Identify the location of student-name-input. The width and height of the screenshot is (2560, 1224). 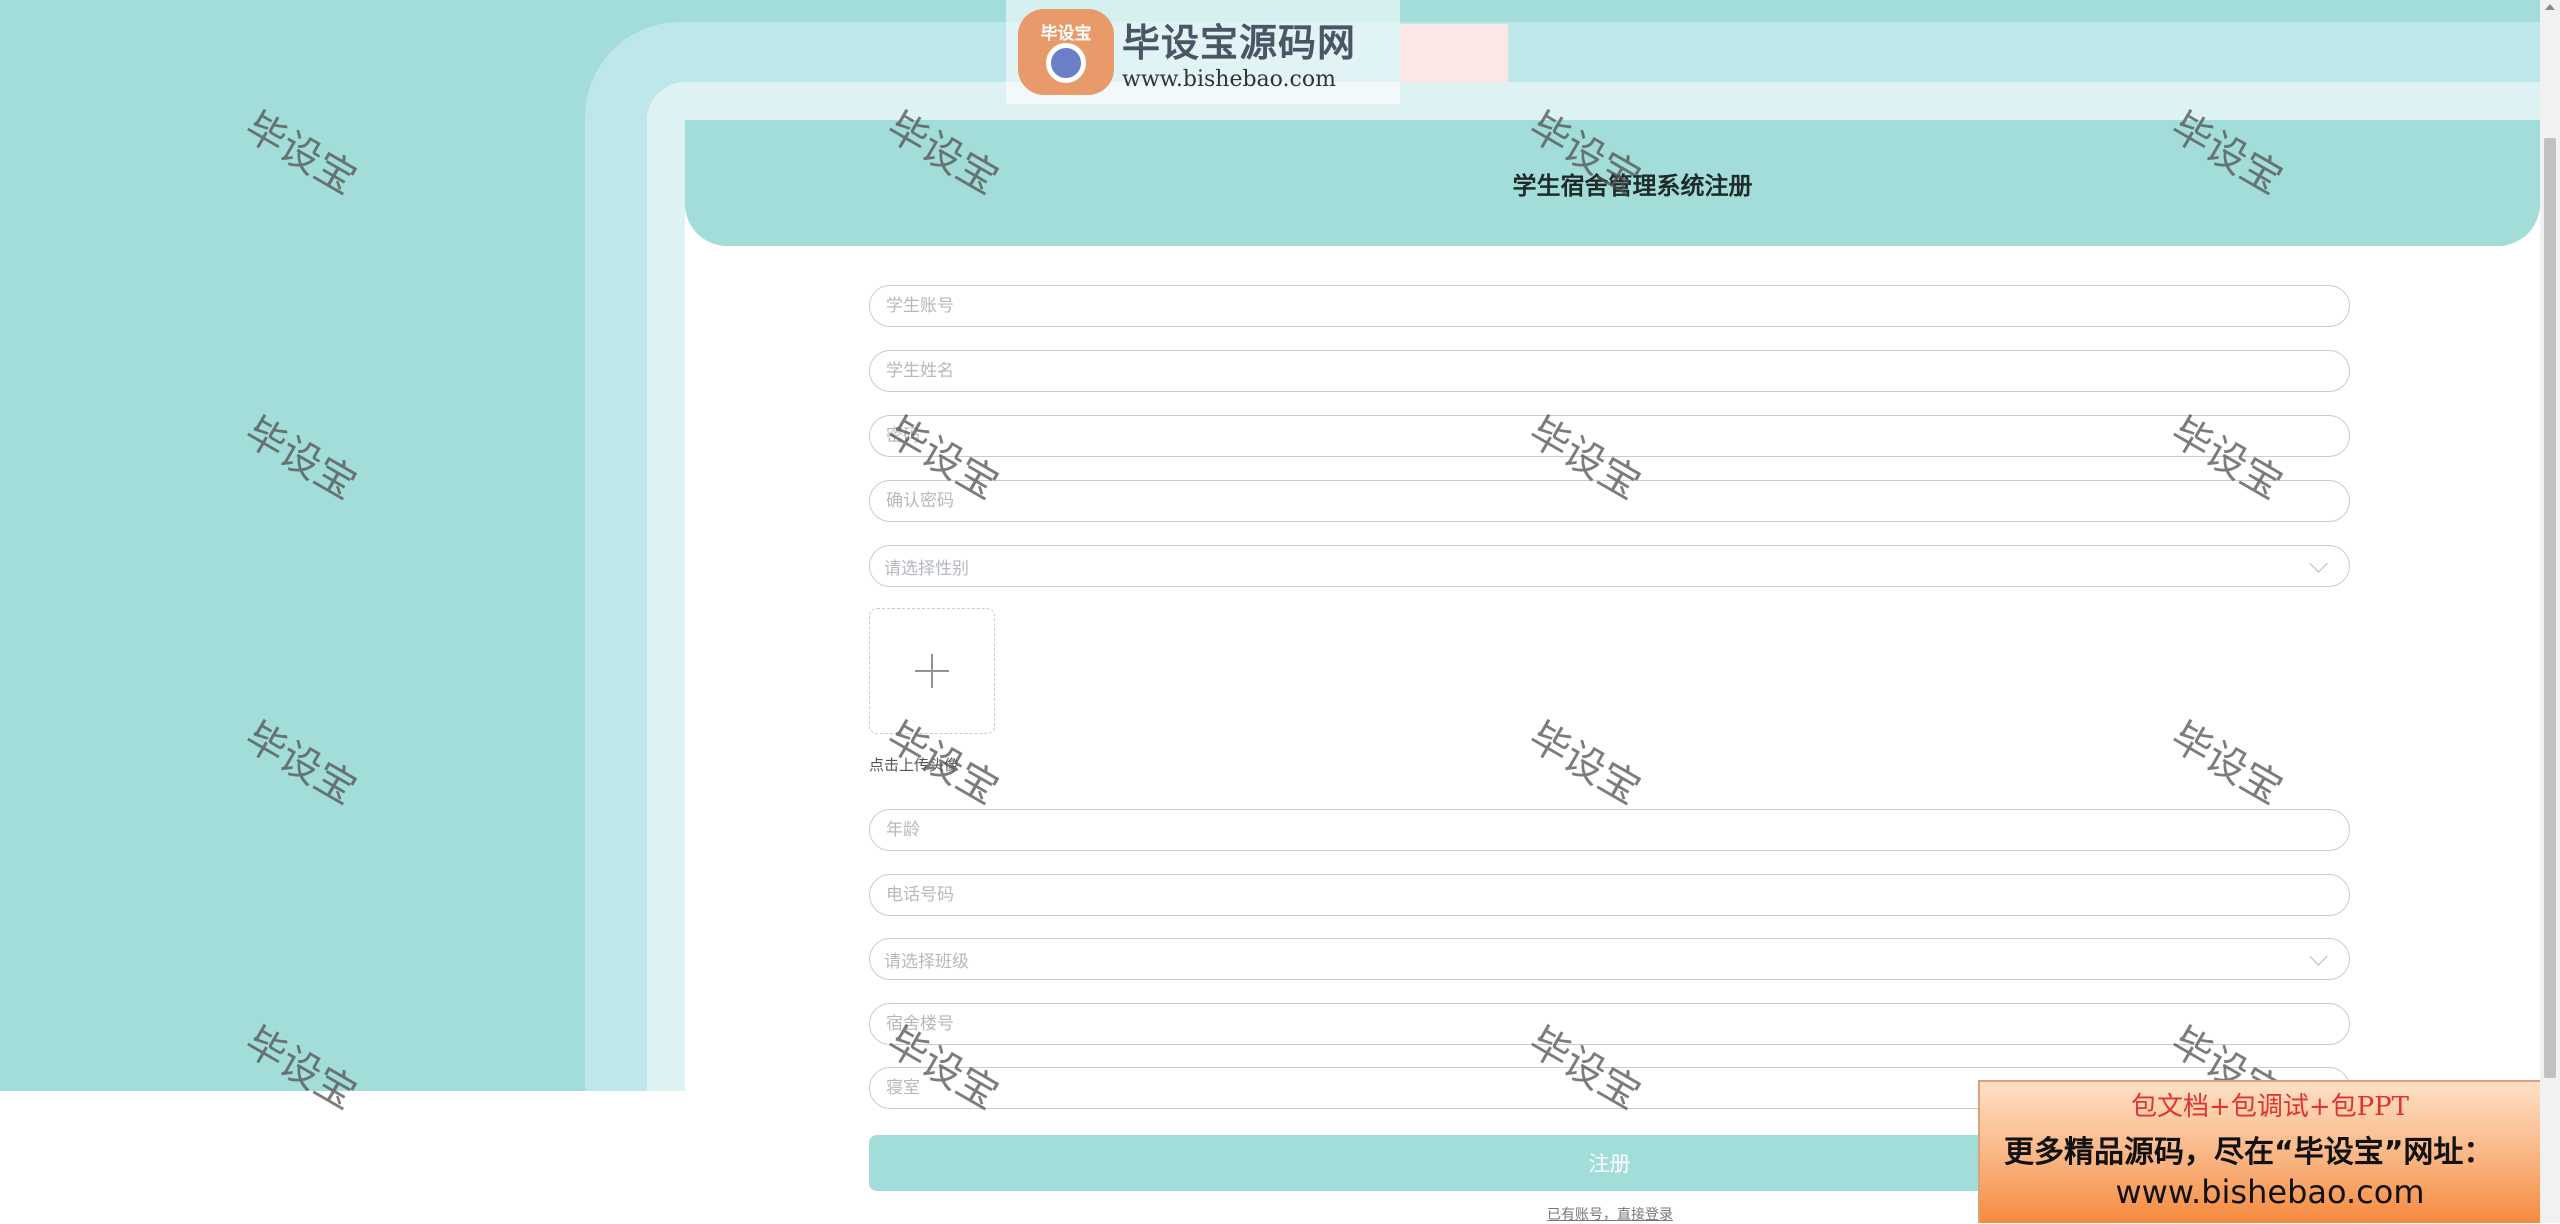
(1609, 371).